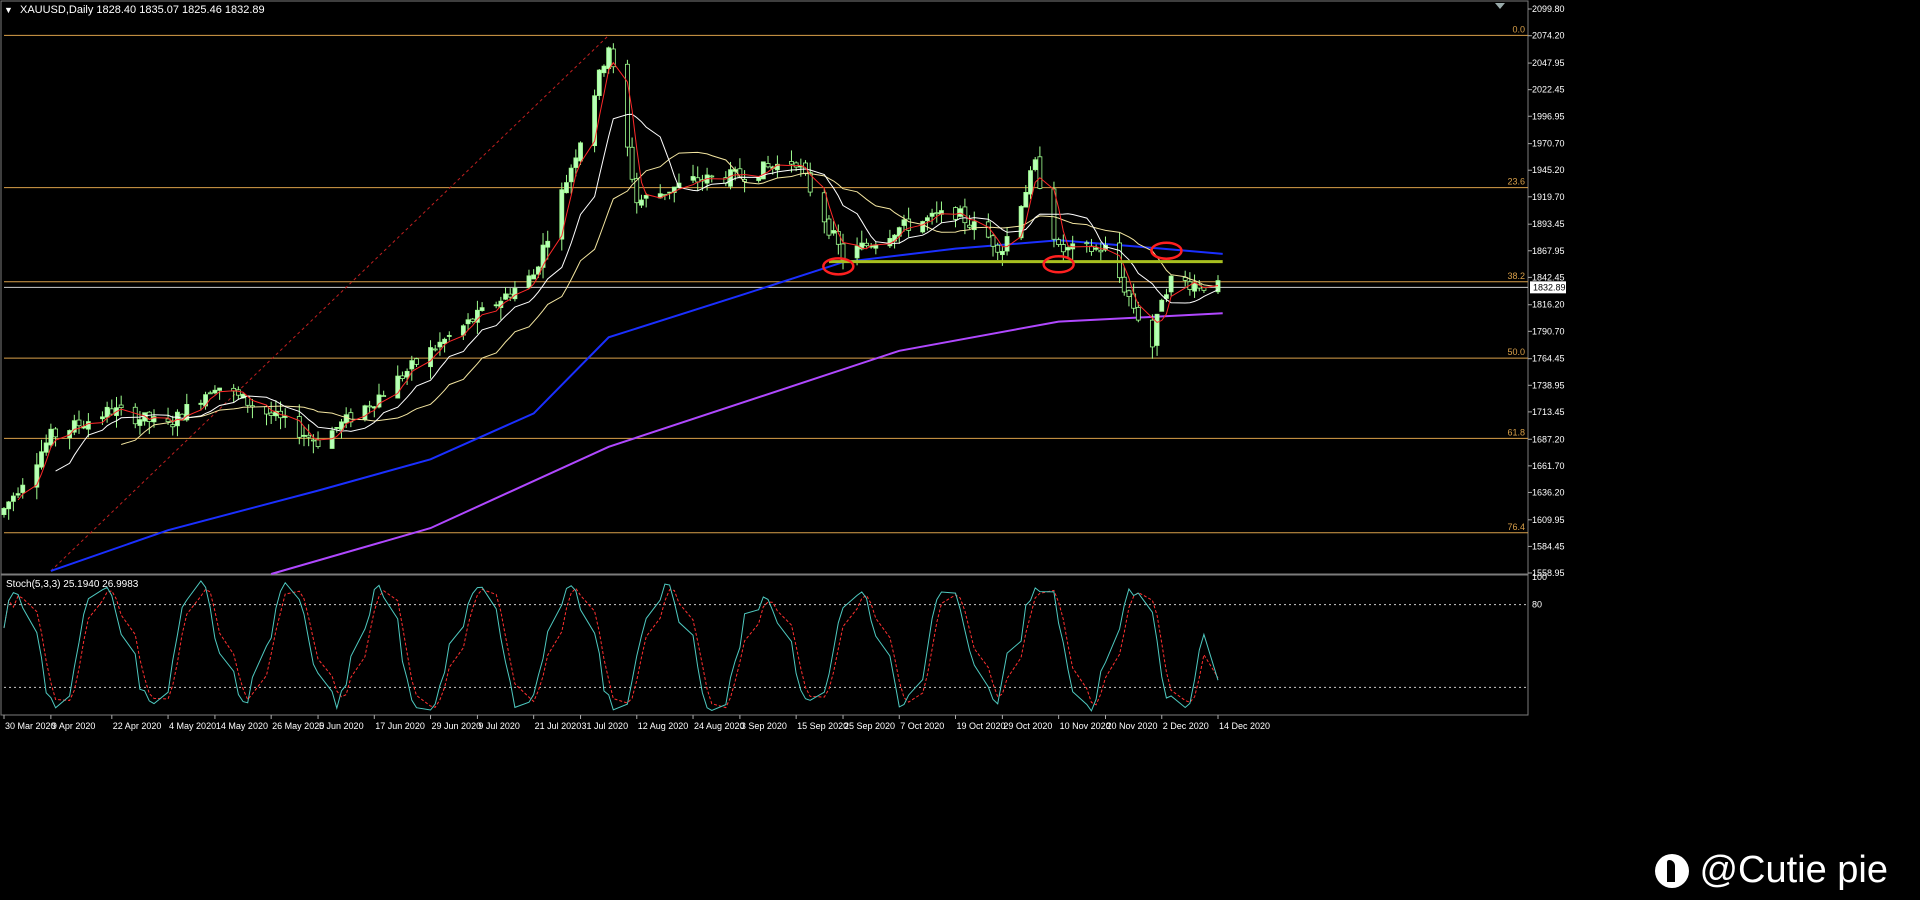 The height and width of the screenshot is (900, 1920). Describe the element at coordinates (1771, 870) in the screenshot. I see `watermark: @Cutie pie` at that location.